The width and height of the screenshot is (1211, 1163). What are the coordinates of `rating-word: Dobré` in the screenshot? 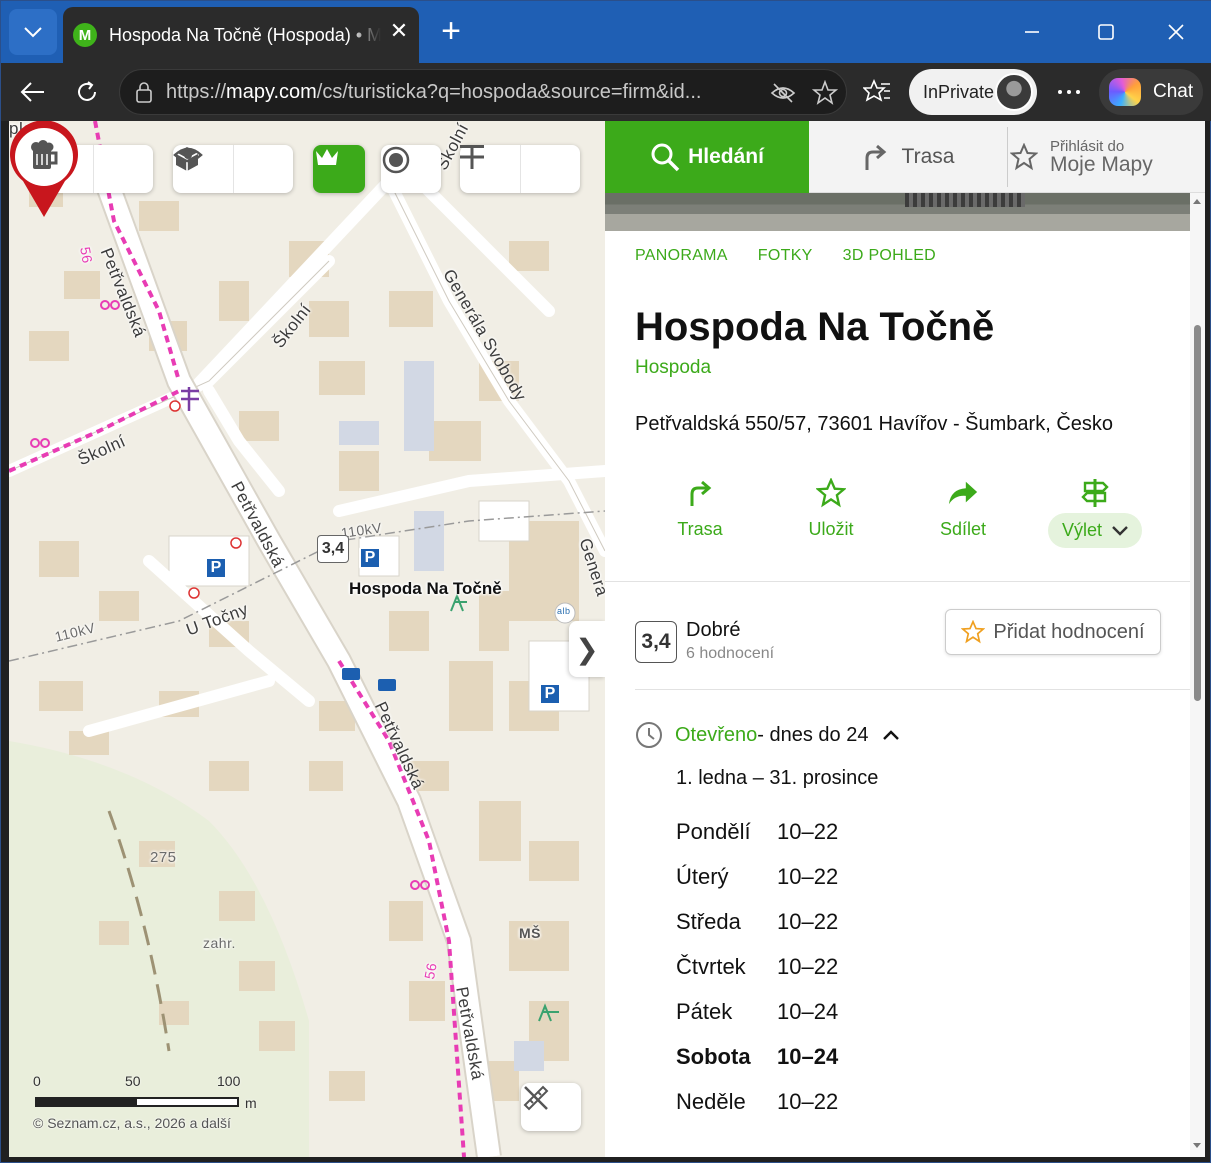 It's located at (713, 630).